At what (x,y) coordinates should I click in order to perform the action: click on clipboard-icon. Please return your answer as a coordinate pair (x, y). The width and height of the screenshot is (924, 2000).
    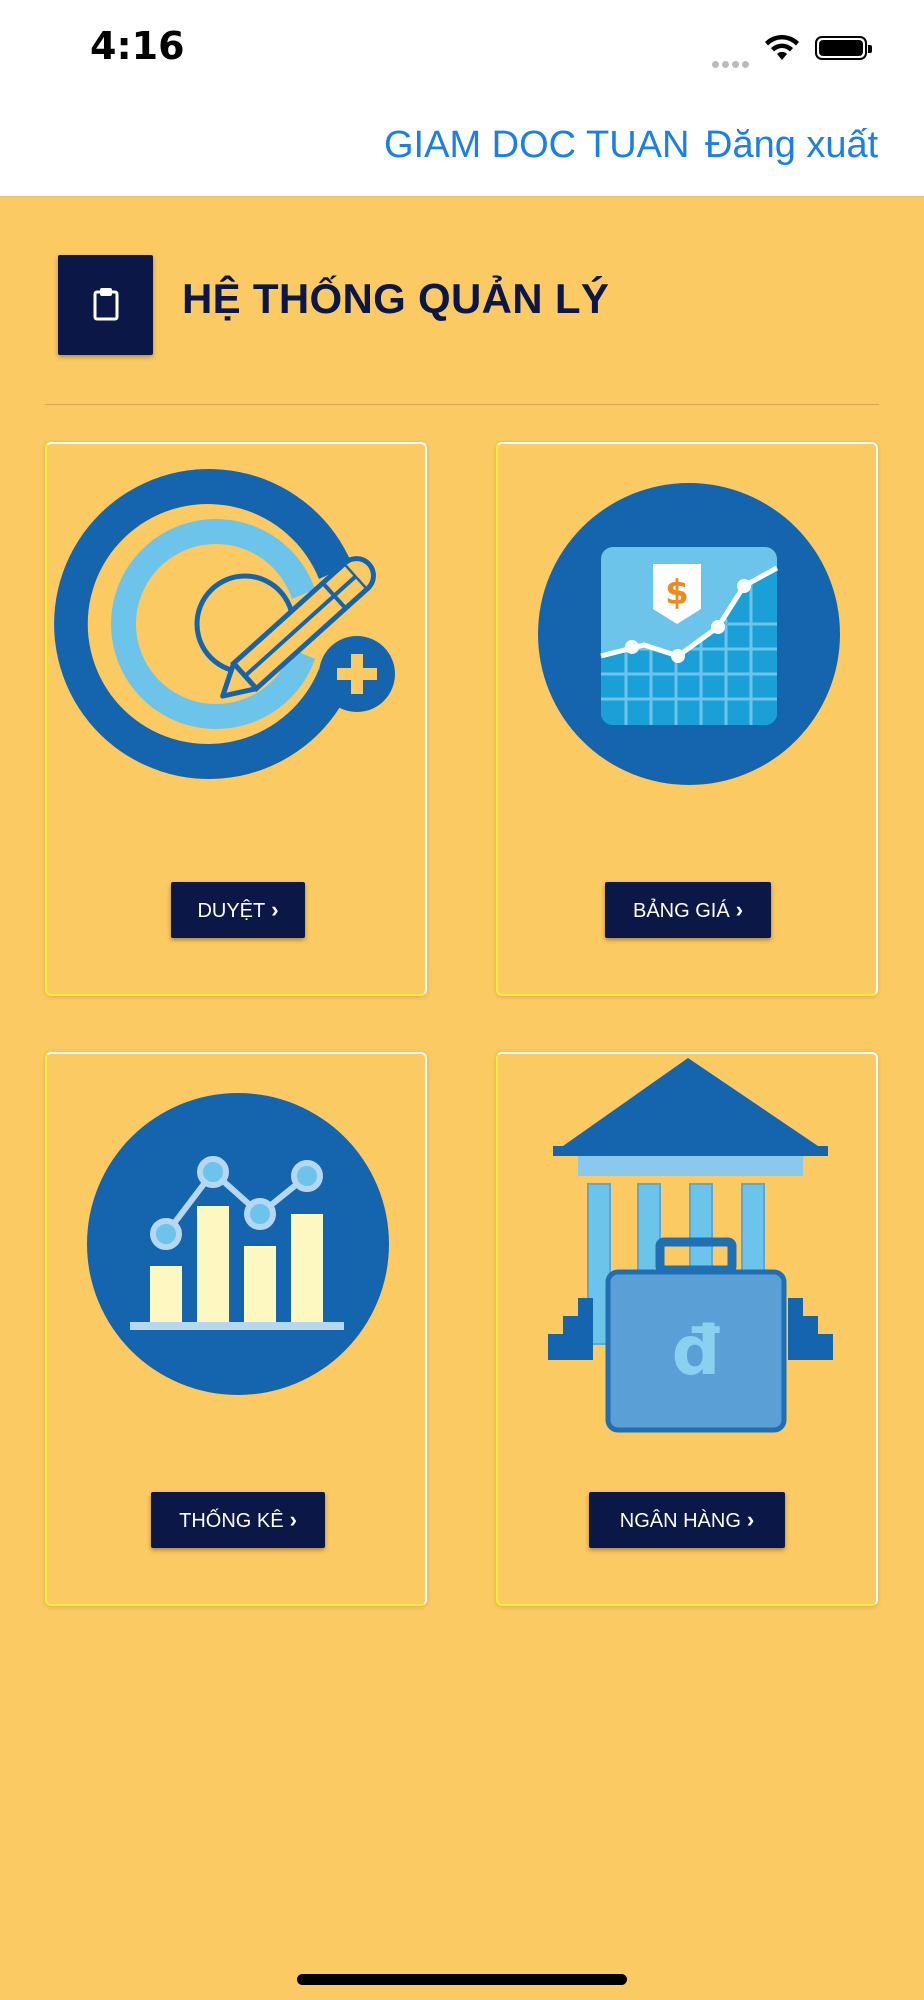
    Looking at the image, I should click on (106, 304).